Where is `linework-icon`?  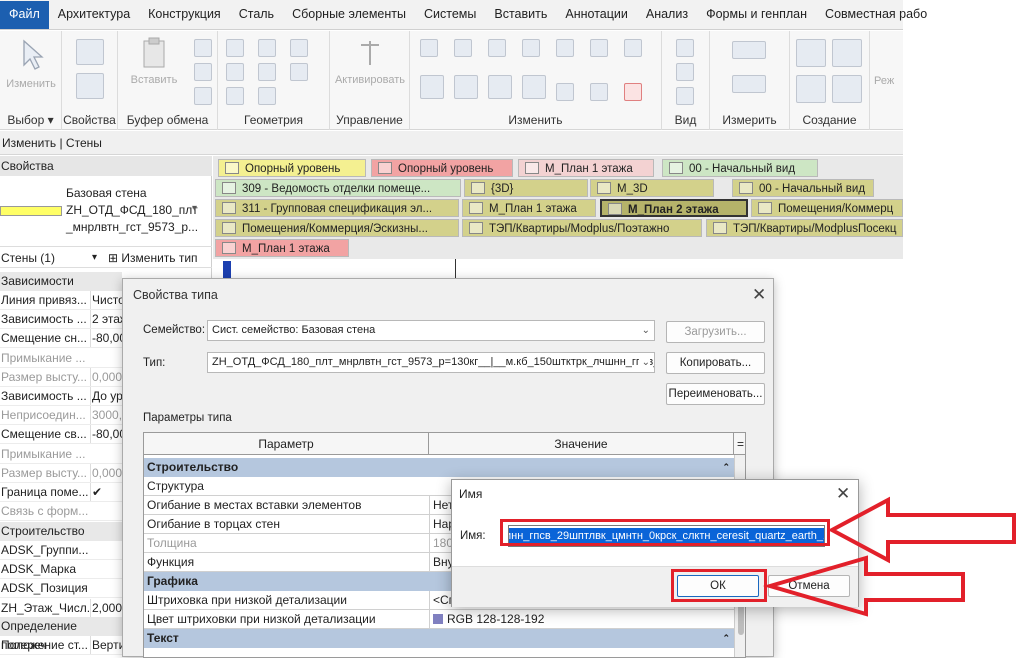 linework-icon is located at coordinates (685, 96).